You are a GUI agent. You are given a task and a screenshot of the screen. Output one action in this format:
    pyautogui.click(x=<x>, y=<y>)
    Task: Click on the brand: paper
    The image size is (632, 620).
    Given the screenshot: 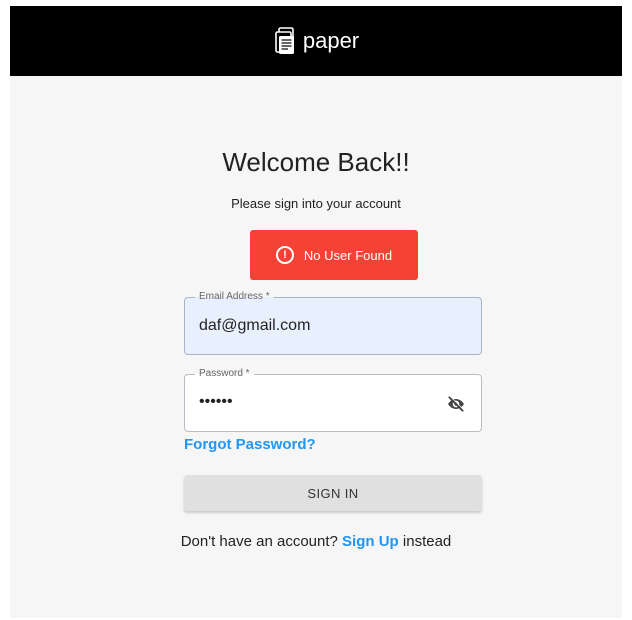 What is the action you would take?
    pyautogui.click(x=316, y=41)
    